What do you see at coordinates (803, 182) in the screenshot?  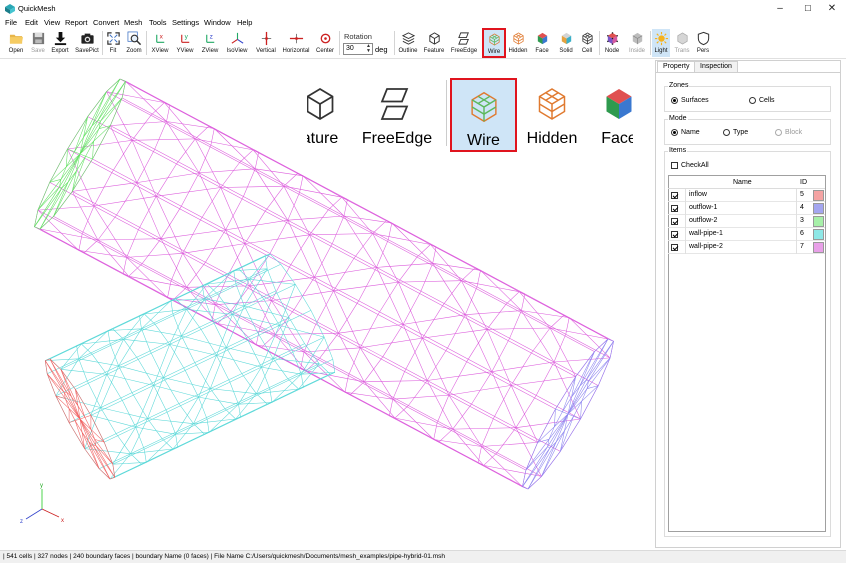 I see `column-id: ID` at bounding box center [803, 182].